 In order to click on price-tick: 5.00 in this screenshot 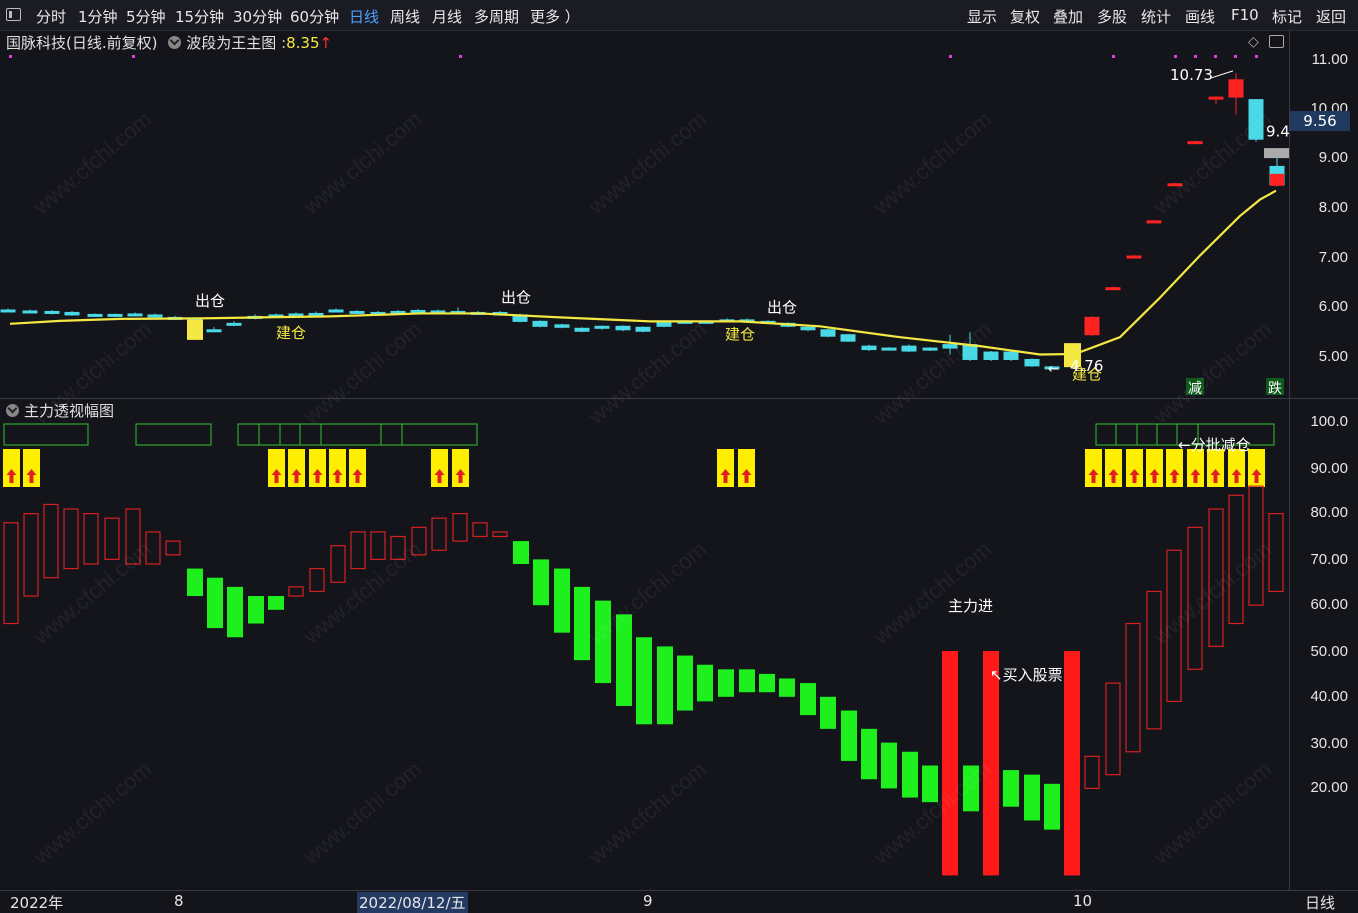, I will do `click(1333, 356)`.